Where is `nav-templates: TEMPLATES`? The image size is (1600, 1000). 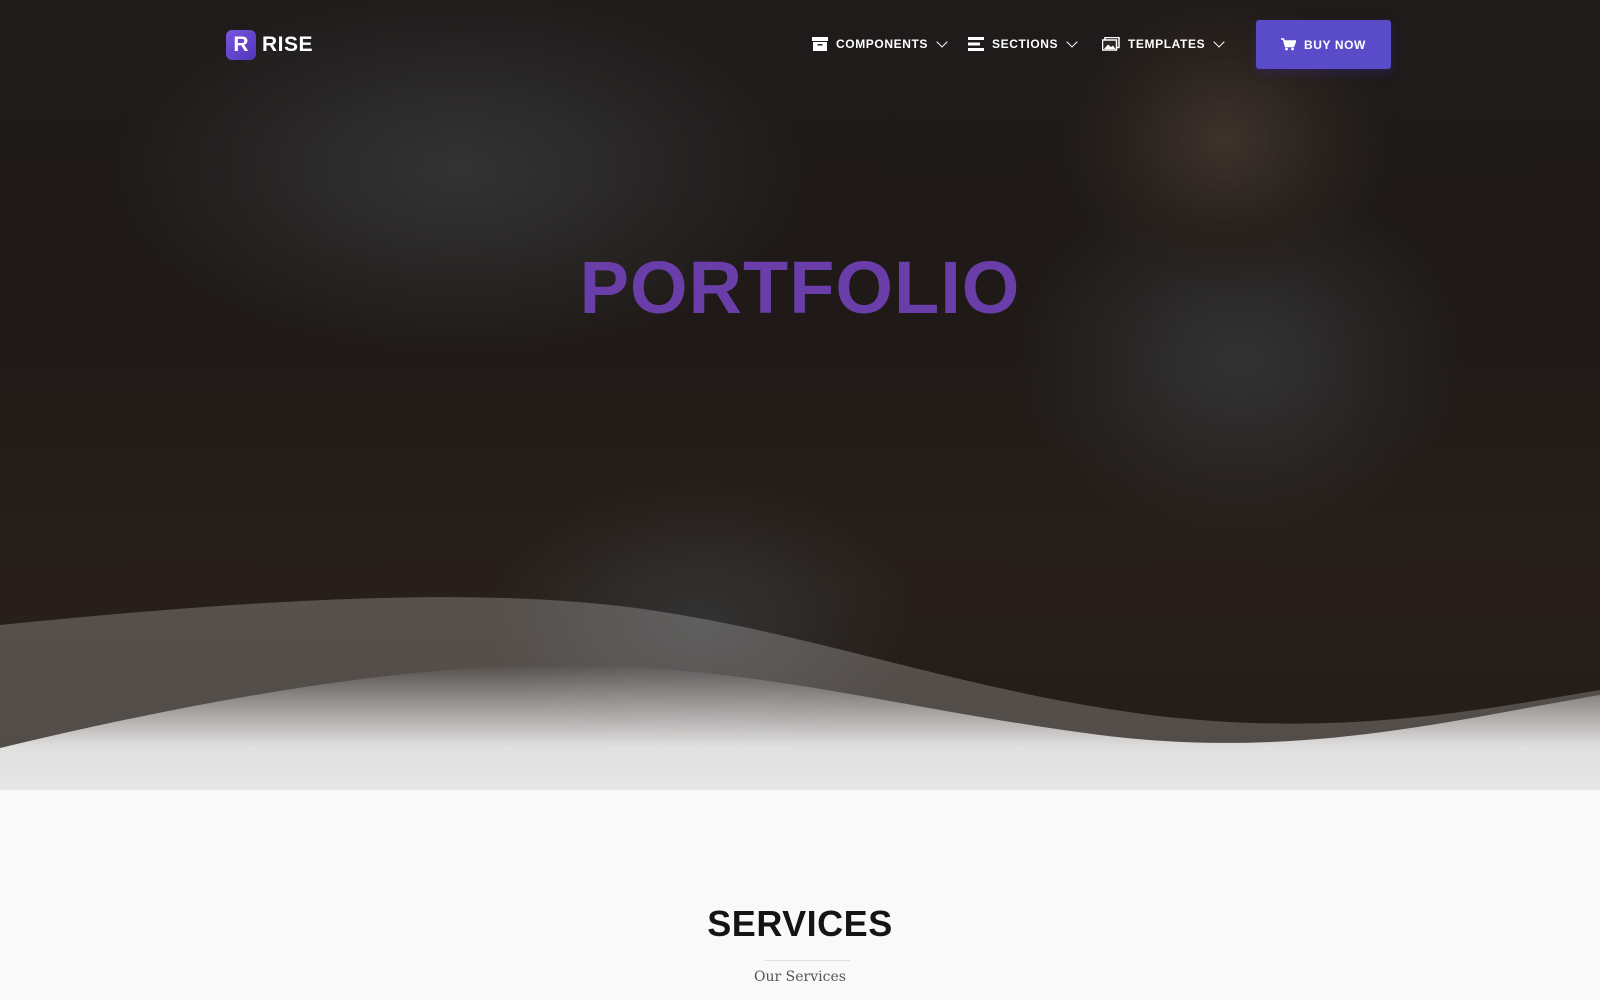 nav-templates: TEMPLATES is located at coordinates (1163, 43).